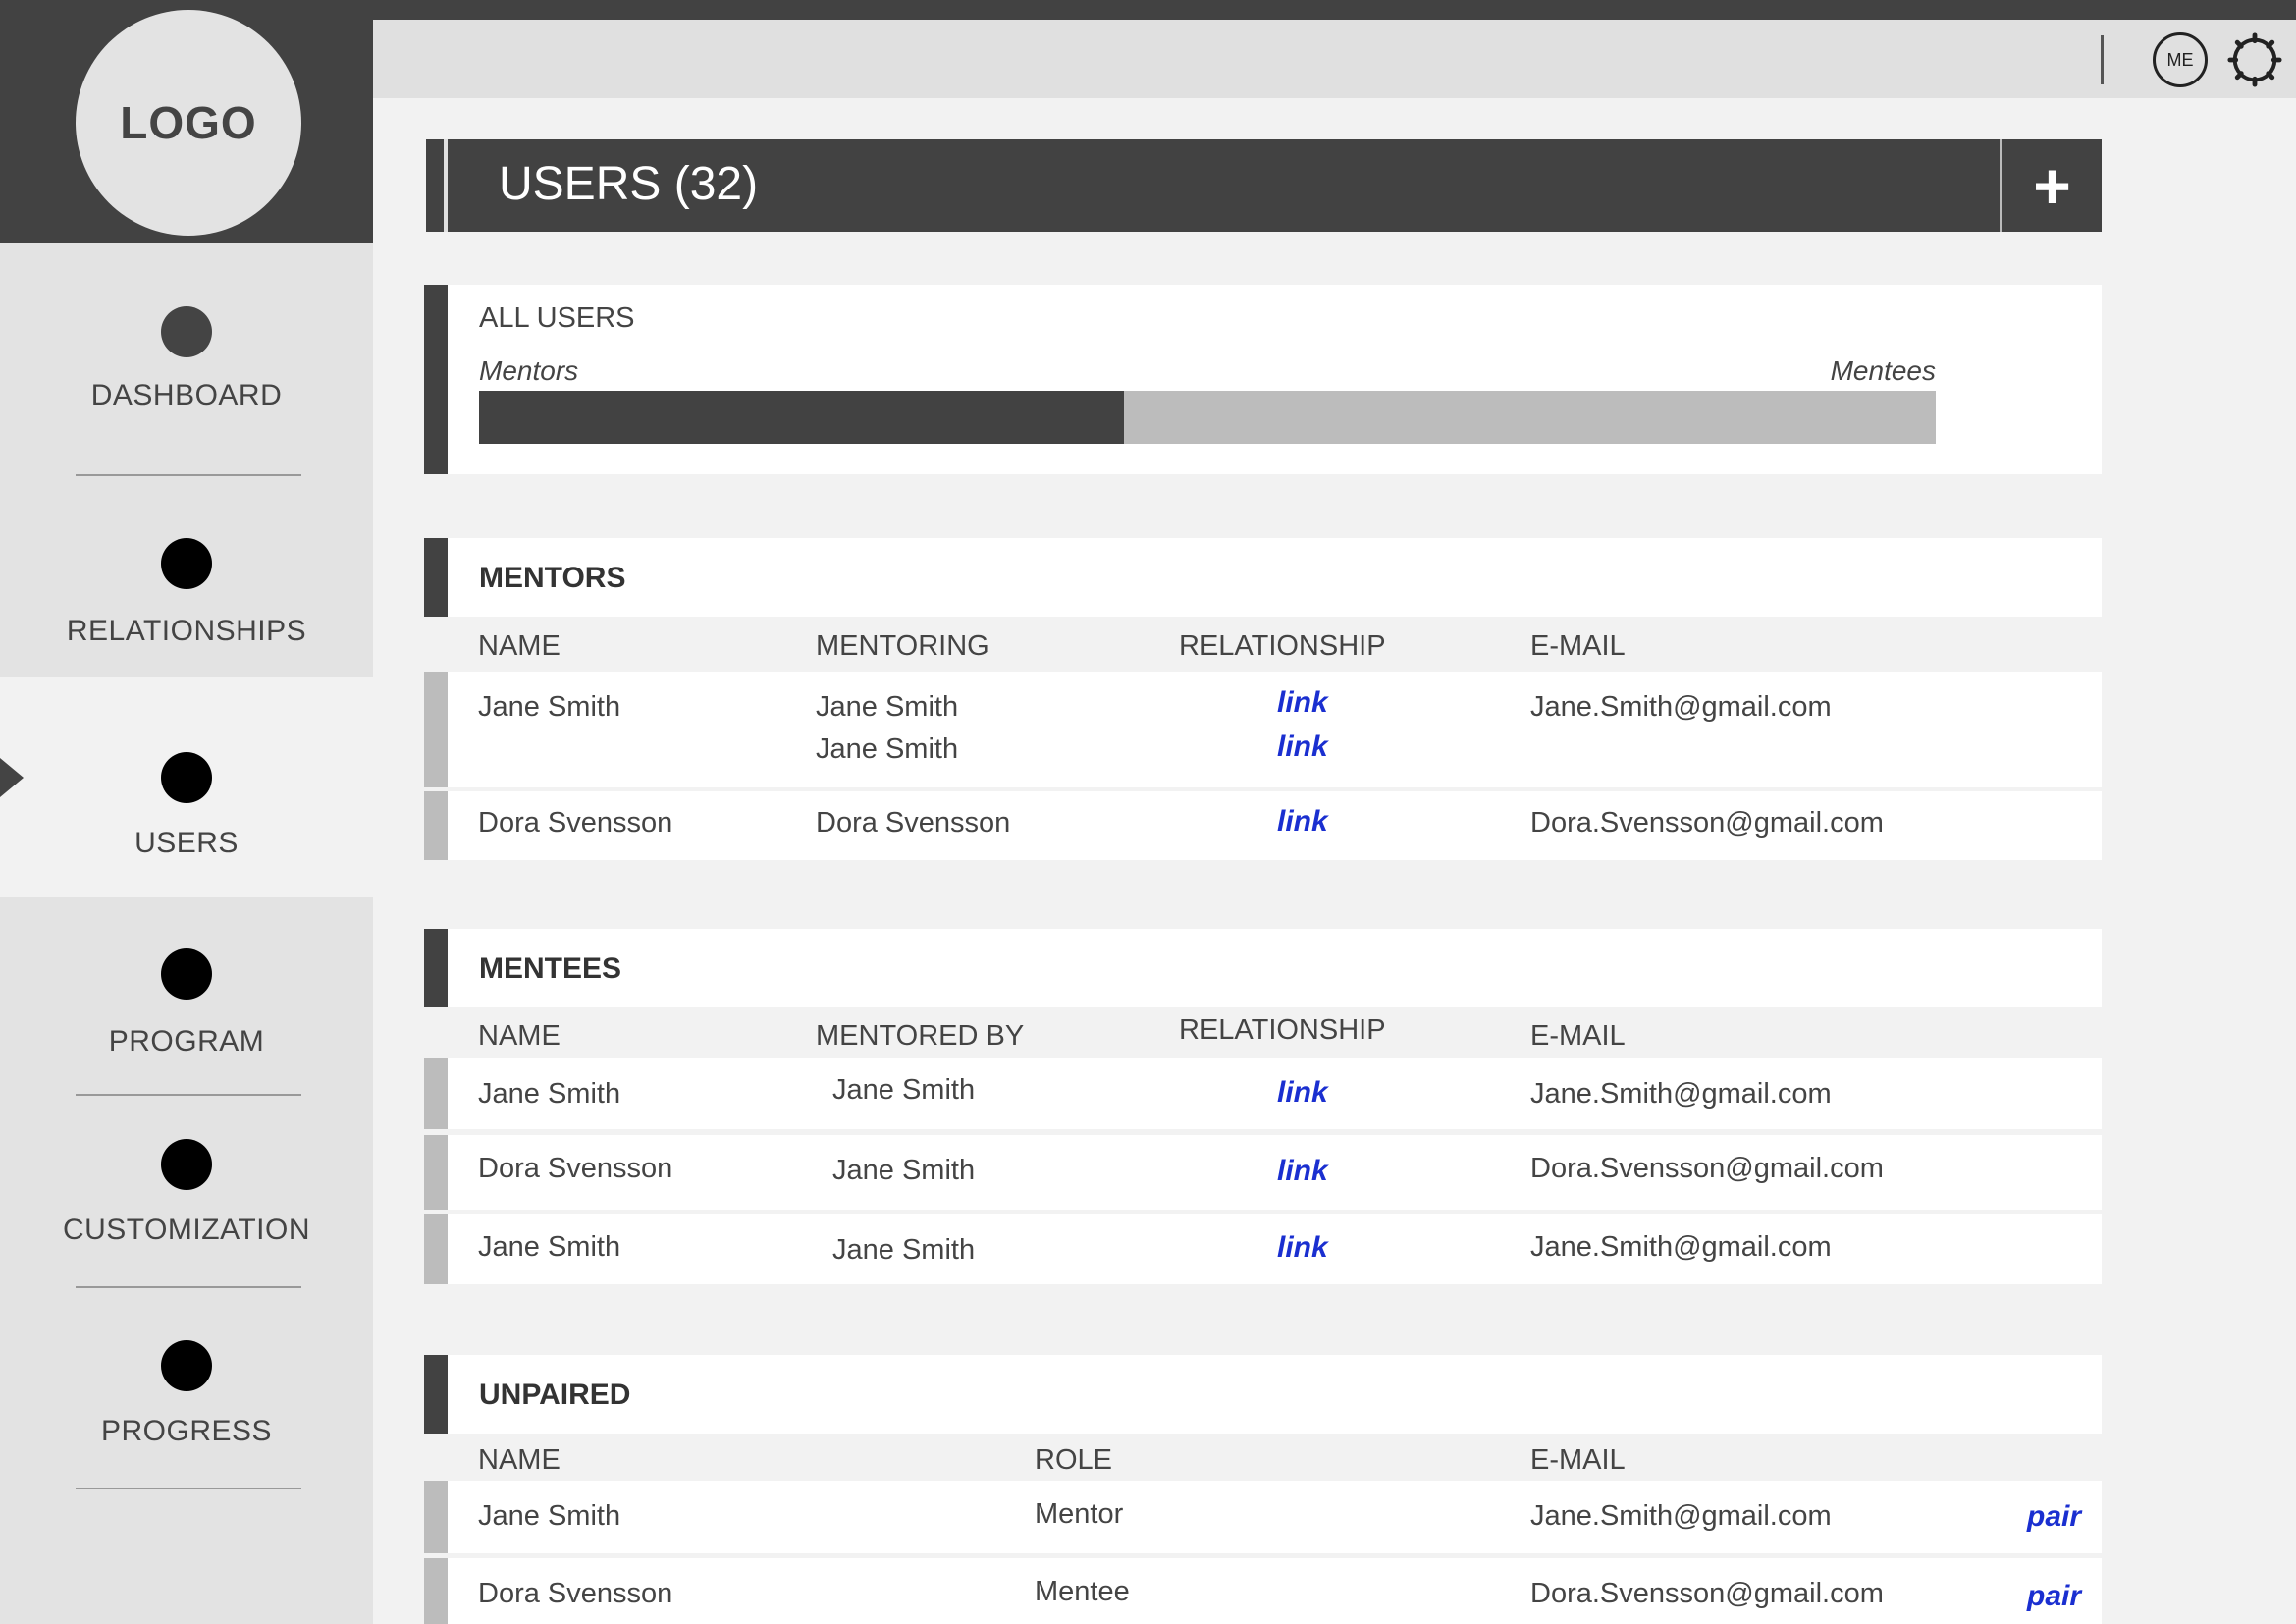  Describe the element at coordinates (1079, 1514) in the screenshot. I see `unpaired-role: Mentor` at that location.